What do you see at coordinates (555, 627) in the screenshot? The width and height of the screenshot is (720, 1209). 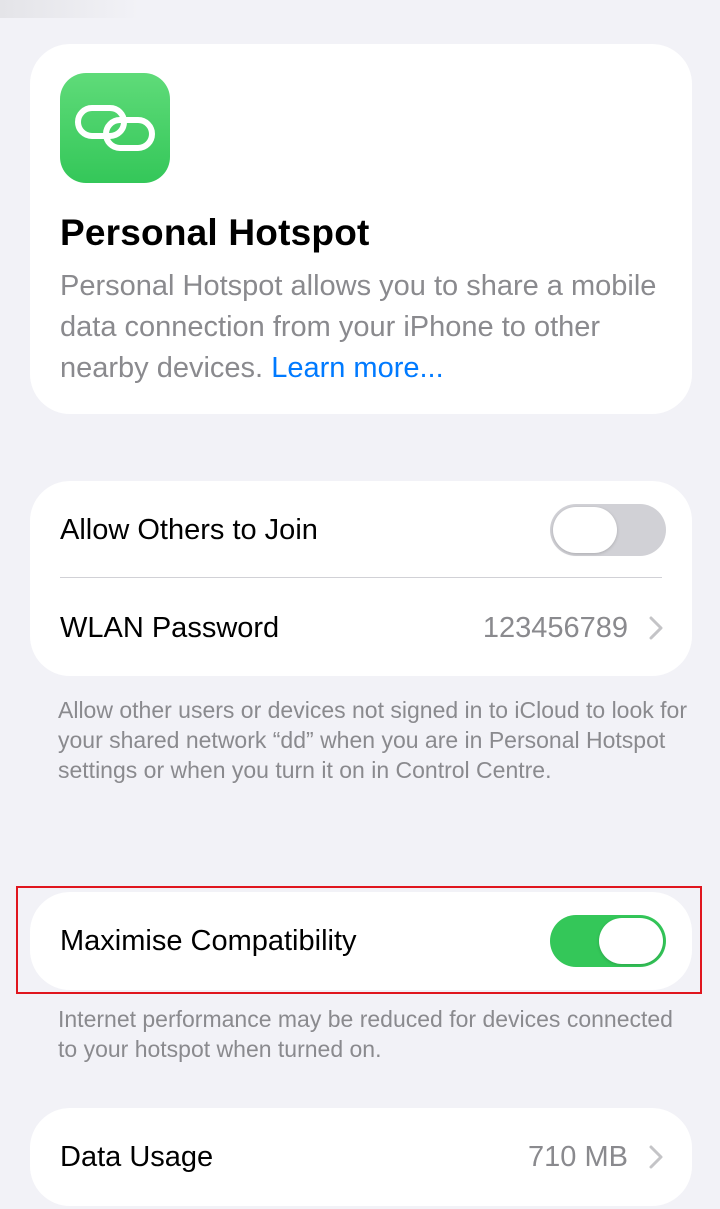 I see `wlan-password-value: 123456789` at bounding box center [555, 627].